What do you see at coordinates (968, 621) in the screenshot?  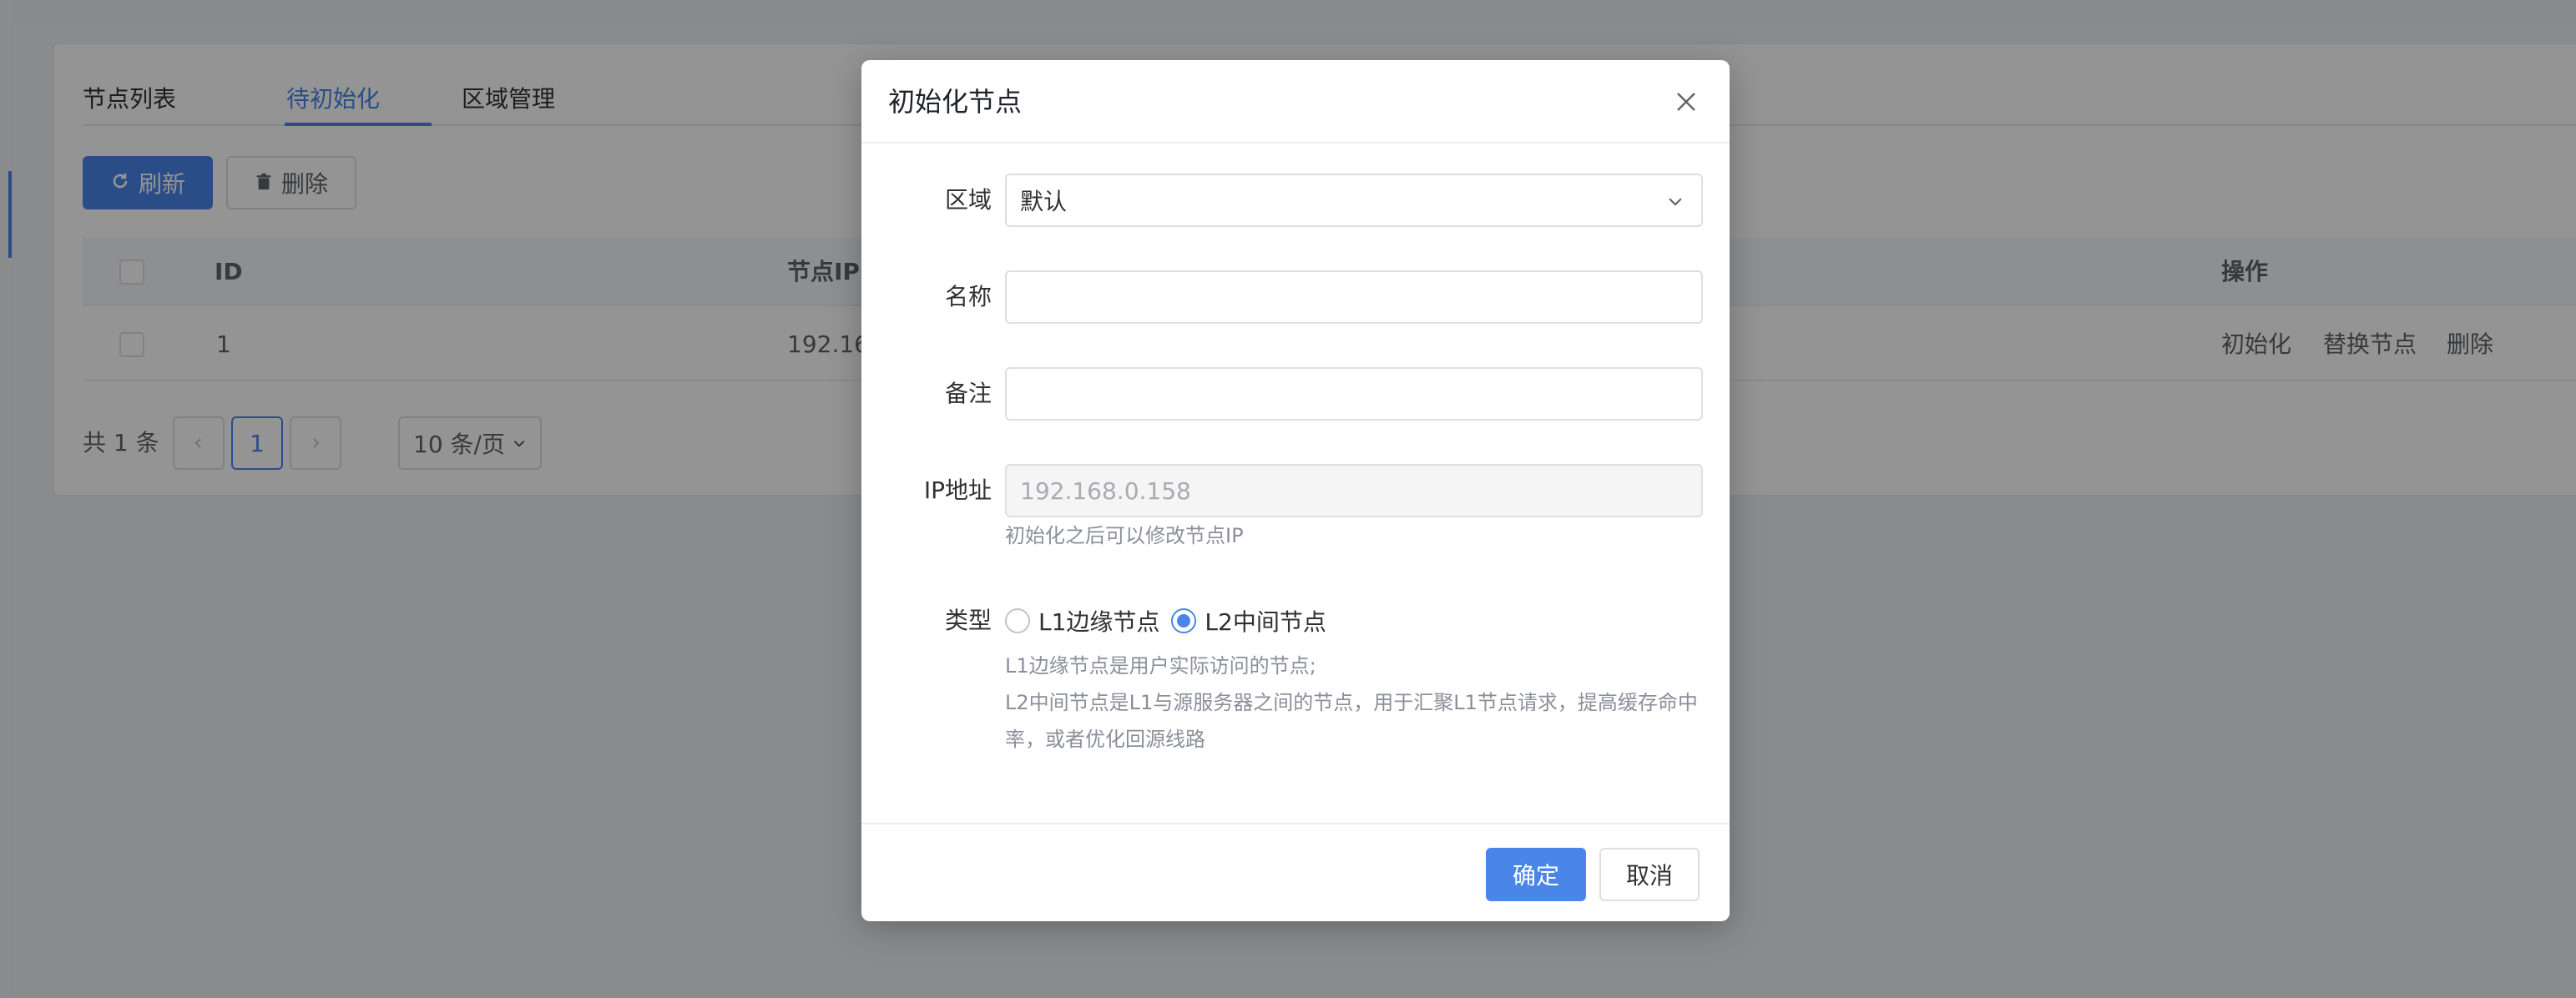 I see `type-label: 类型` at bounding box center [968, 621].